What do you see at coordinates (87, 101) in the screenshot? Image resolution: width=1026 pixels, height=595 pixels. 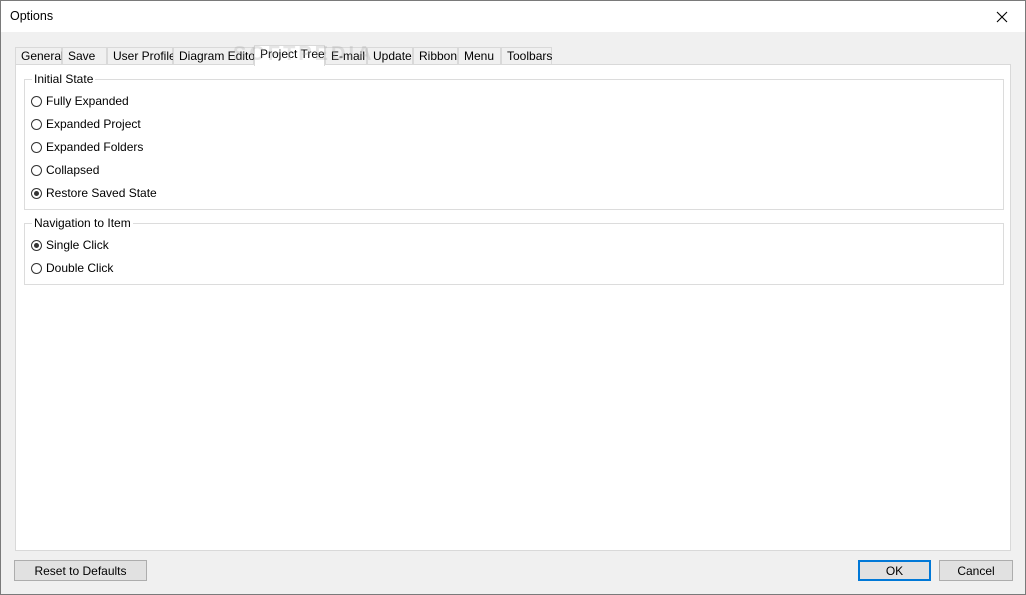 I see `radio-label: Fully Expanded` at bounding box center [87, 101].